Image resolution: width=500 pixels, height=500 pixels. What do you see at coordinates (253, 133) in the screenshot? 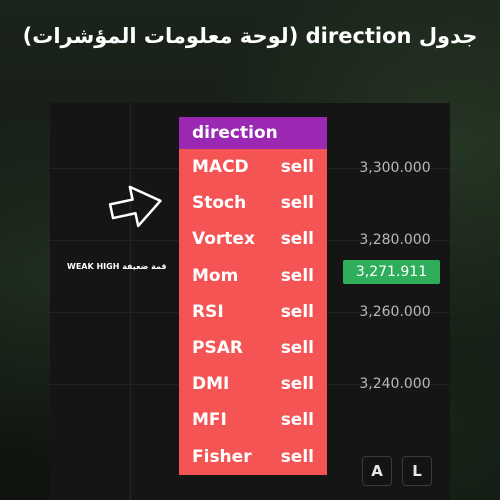
I see `table-header: direction` at bounding box center [253, 133].